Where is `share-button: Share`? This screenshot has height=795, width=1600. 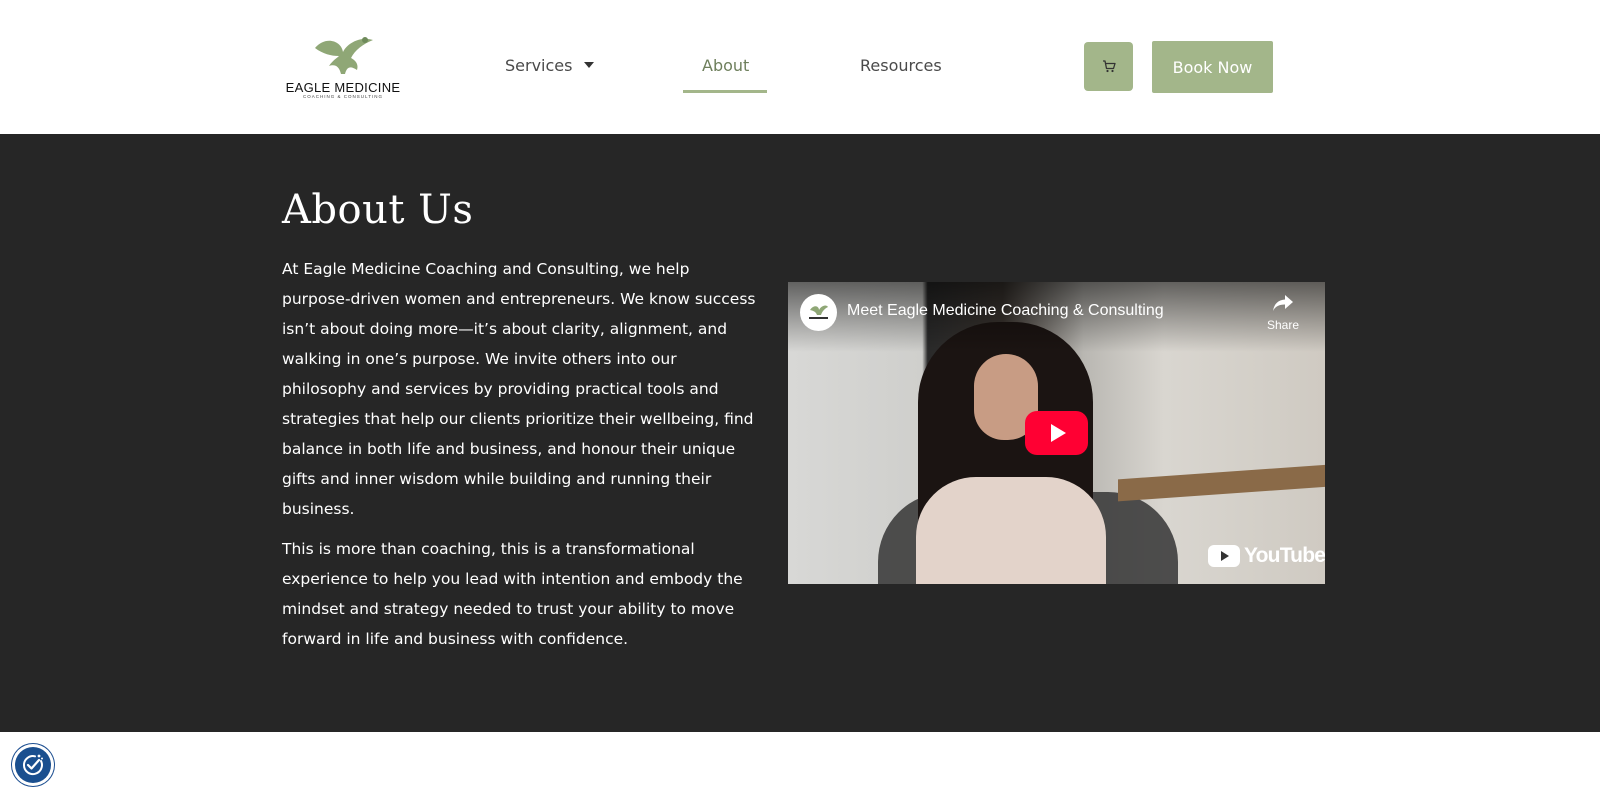 share-button: Share is located at coordinates (1283, 313).